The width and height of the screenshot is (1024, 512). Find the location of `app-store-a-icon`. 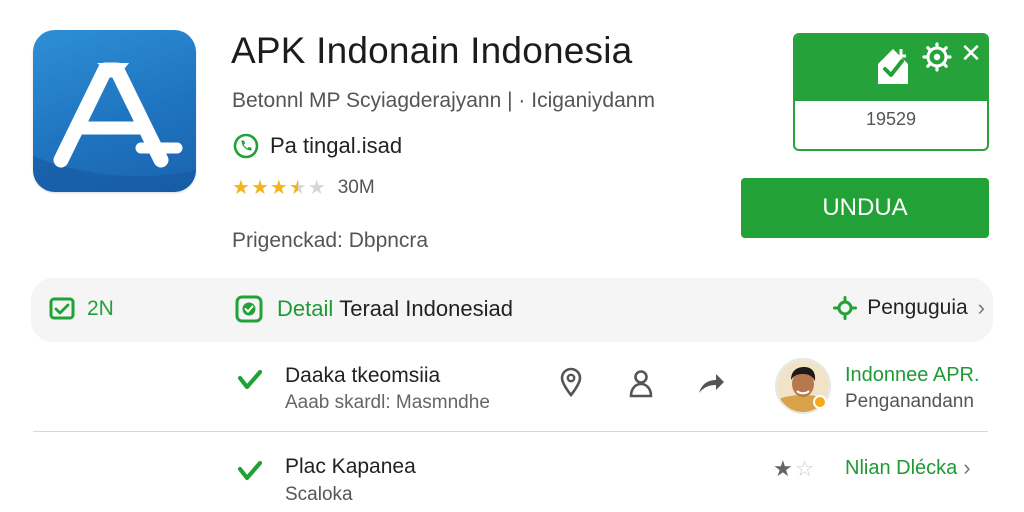

app-store-a-icon is located at coordinates (114, 111).